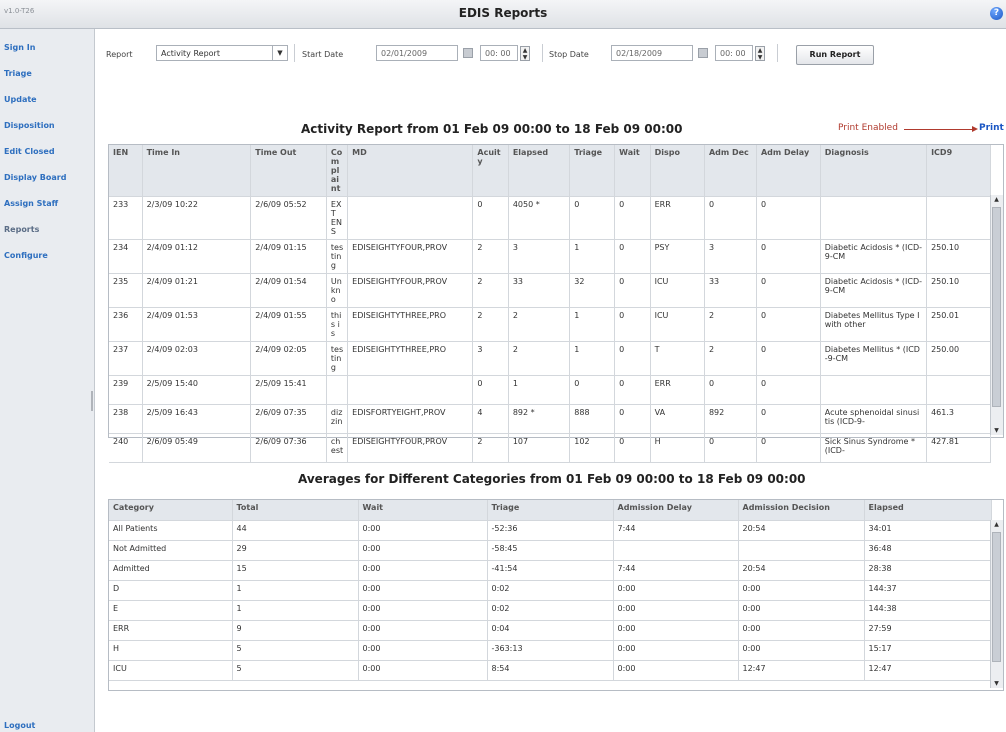 This screenshot has width=1006, height=732. I want to click on table-cell: 2/4/09 01:53, so click(197, 324).